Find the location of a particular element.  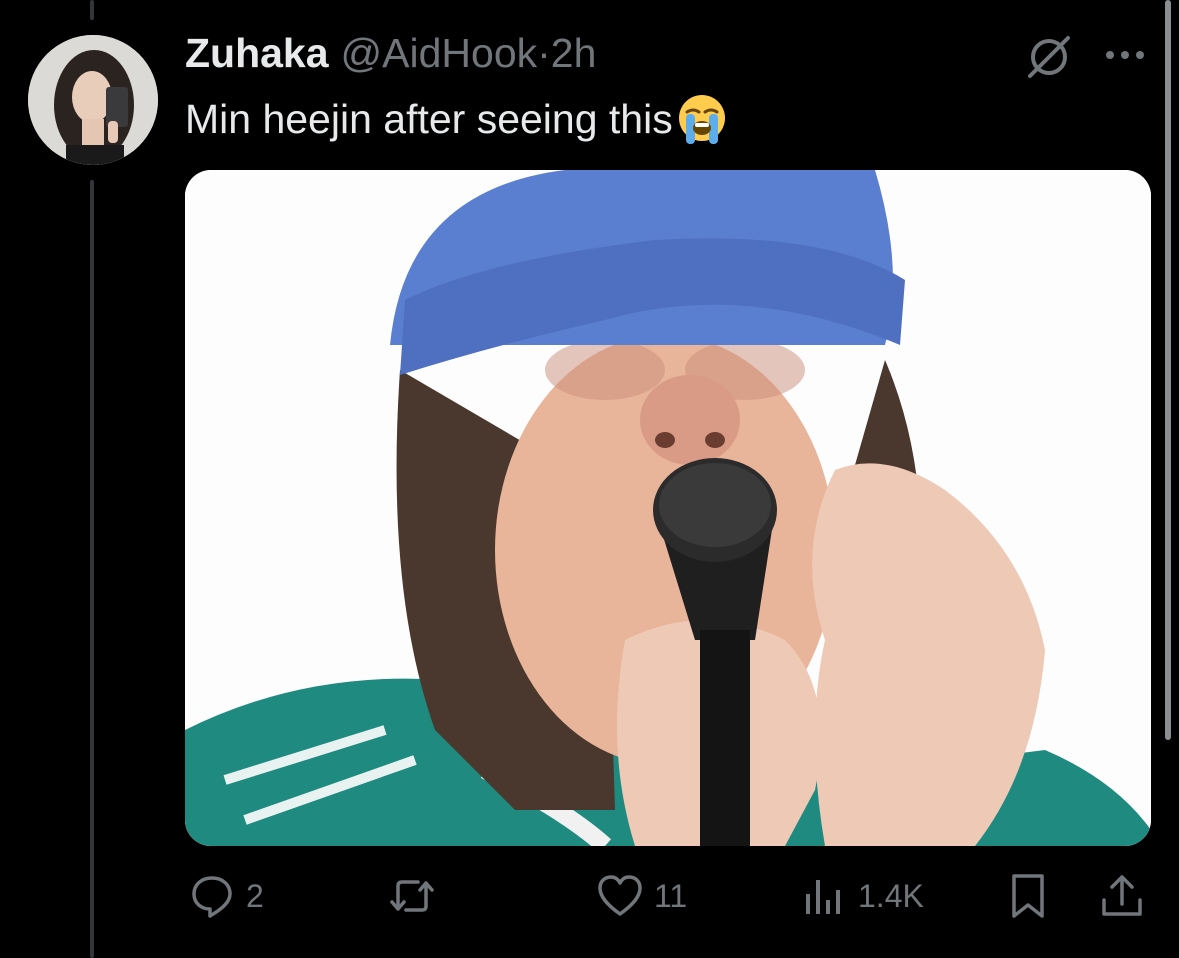

views-action: 1.4K is located at coordinates (862, 896).